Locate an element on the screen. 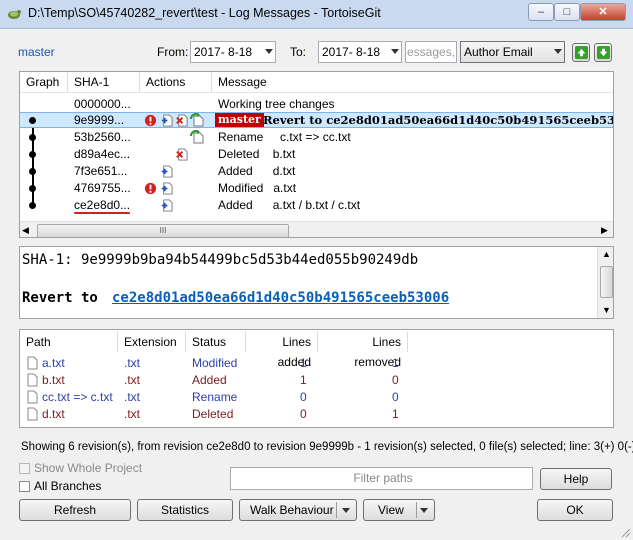 The height and width of the screenshot is (540, 633). message-cell: Added d.txt is located at coordinates (257, 171).